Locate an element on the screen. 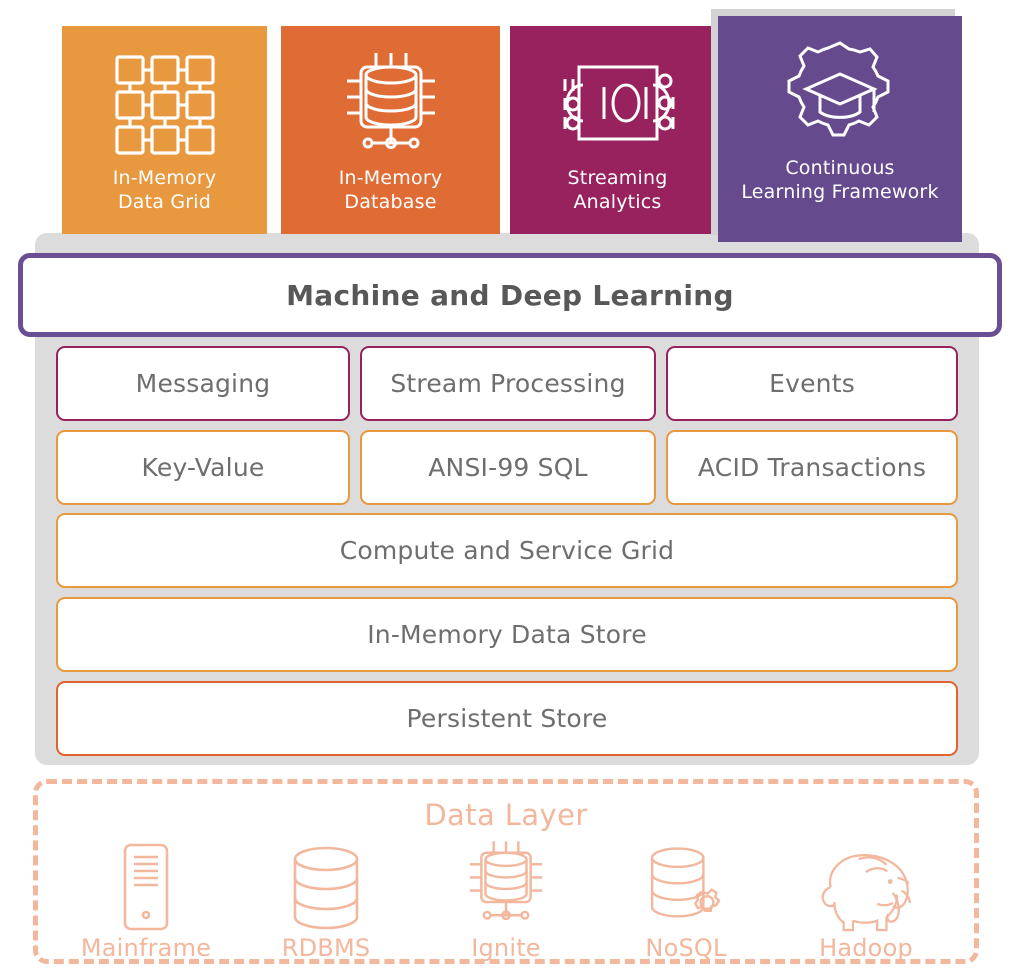 This screenshot has height=980, width=1020. platform-box-compute-and-service-grid: Compute and Service Grid is located at coordinates (507, 550).